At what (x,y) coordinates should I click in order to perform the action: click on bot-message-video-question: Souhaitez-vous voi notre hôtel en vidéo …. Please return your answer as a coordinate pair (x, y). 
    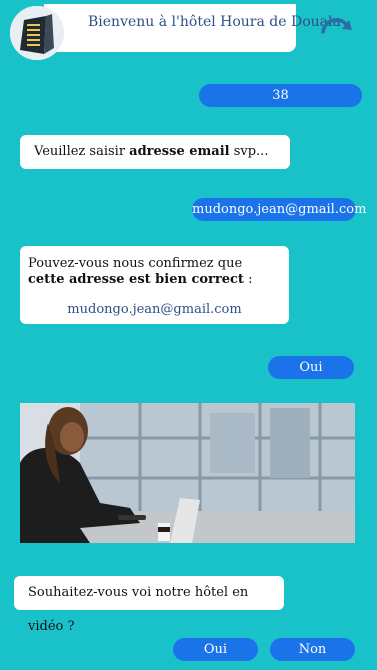
    Looking at the image, I should click on (149, 605).